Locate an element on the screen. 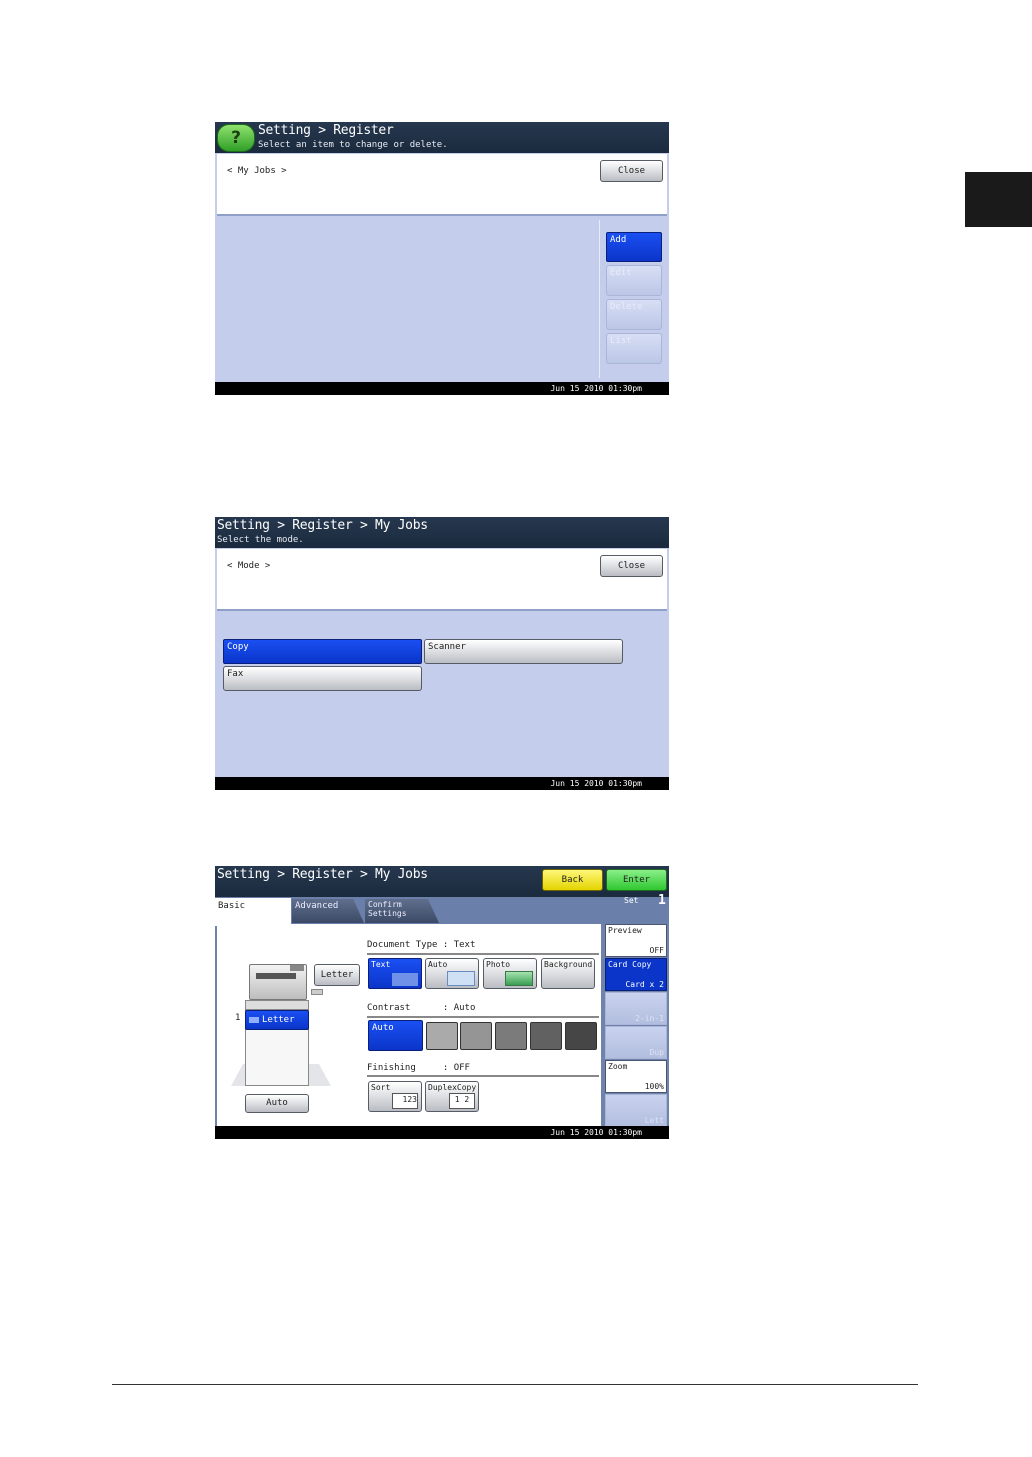  preview-button: Preview OFF is located at coordinates (636, 940).